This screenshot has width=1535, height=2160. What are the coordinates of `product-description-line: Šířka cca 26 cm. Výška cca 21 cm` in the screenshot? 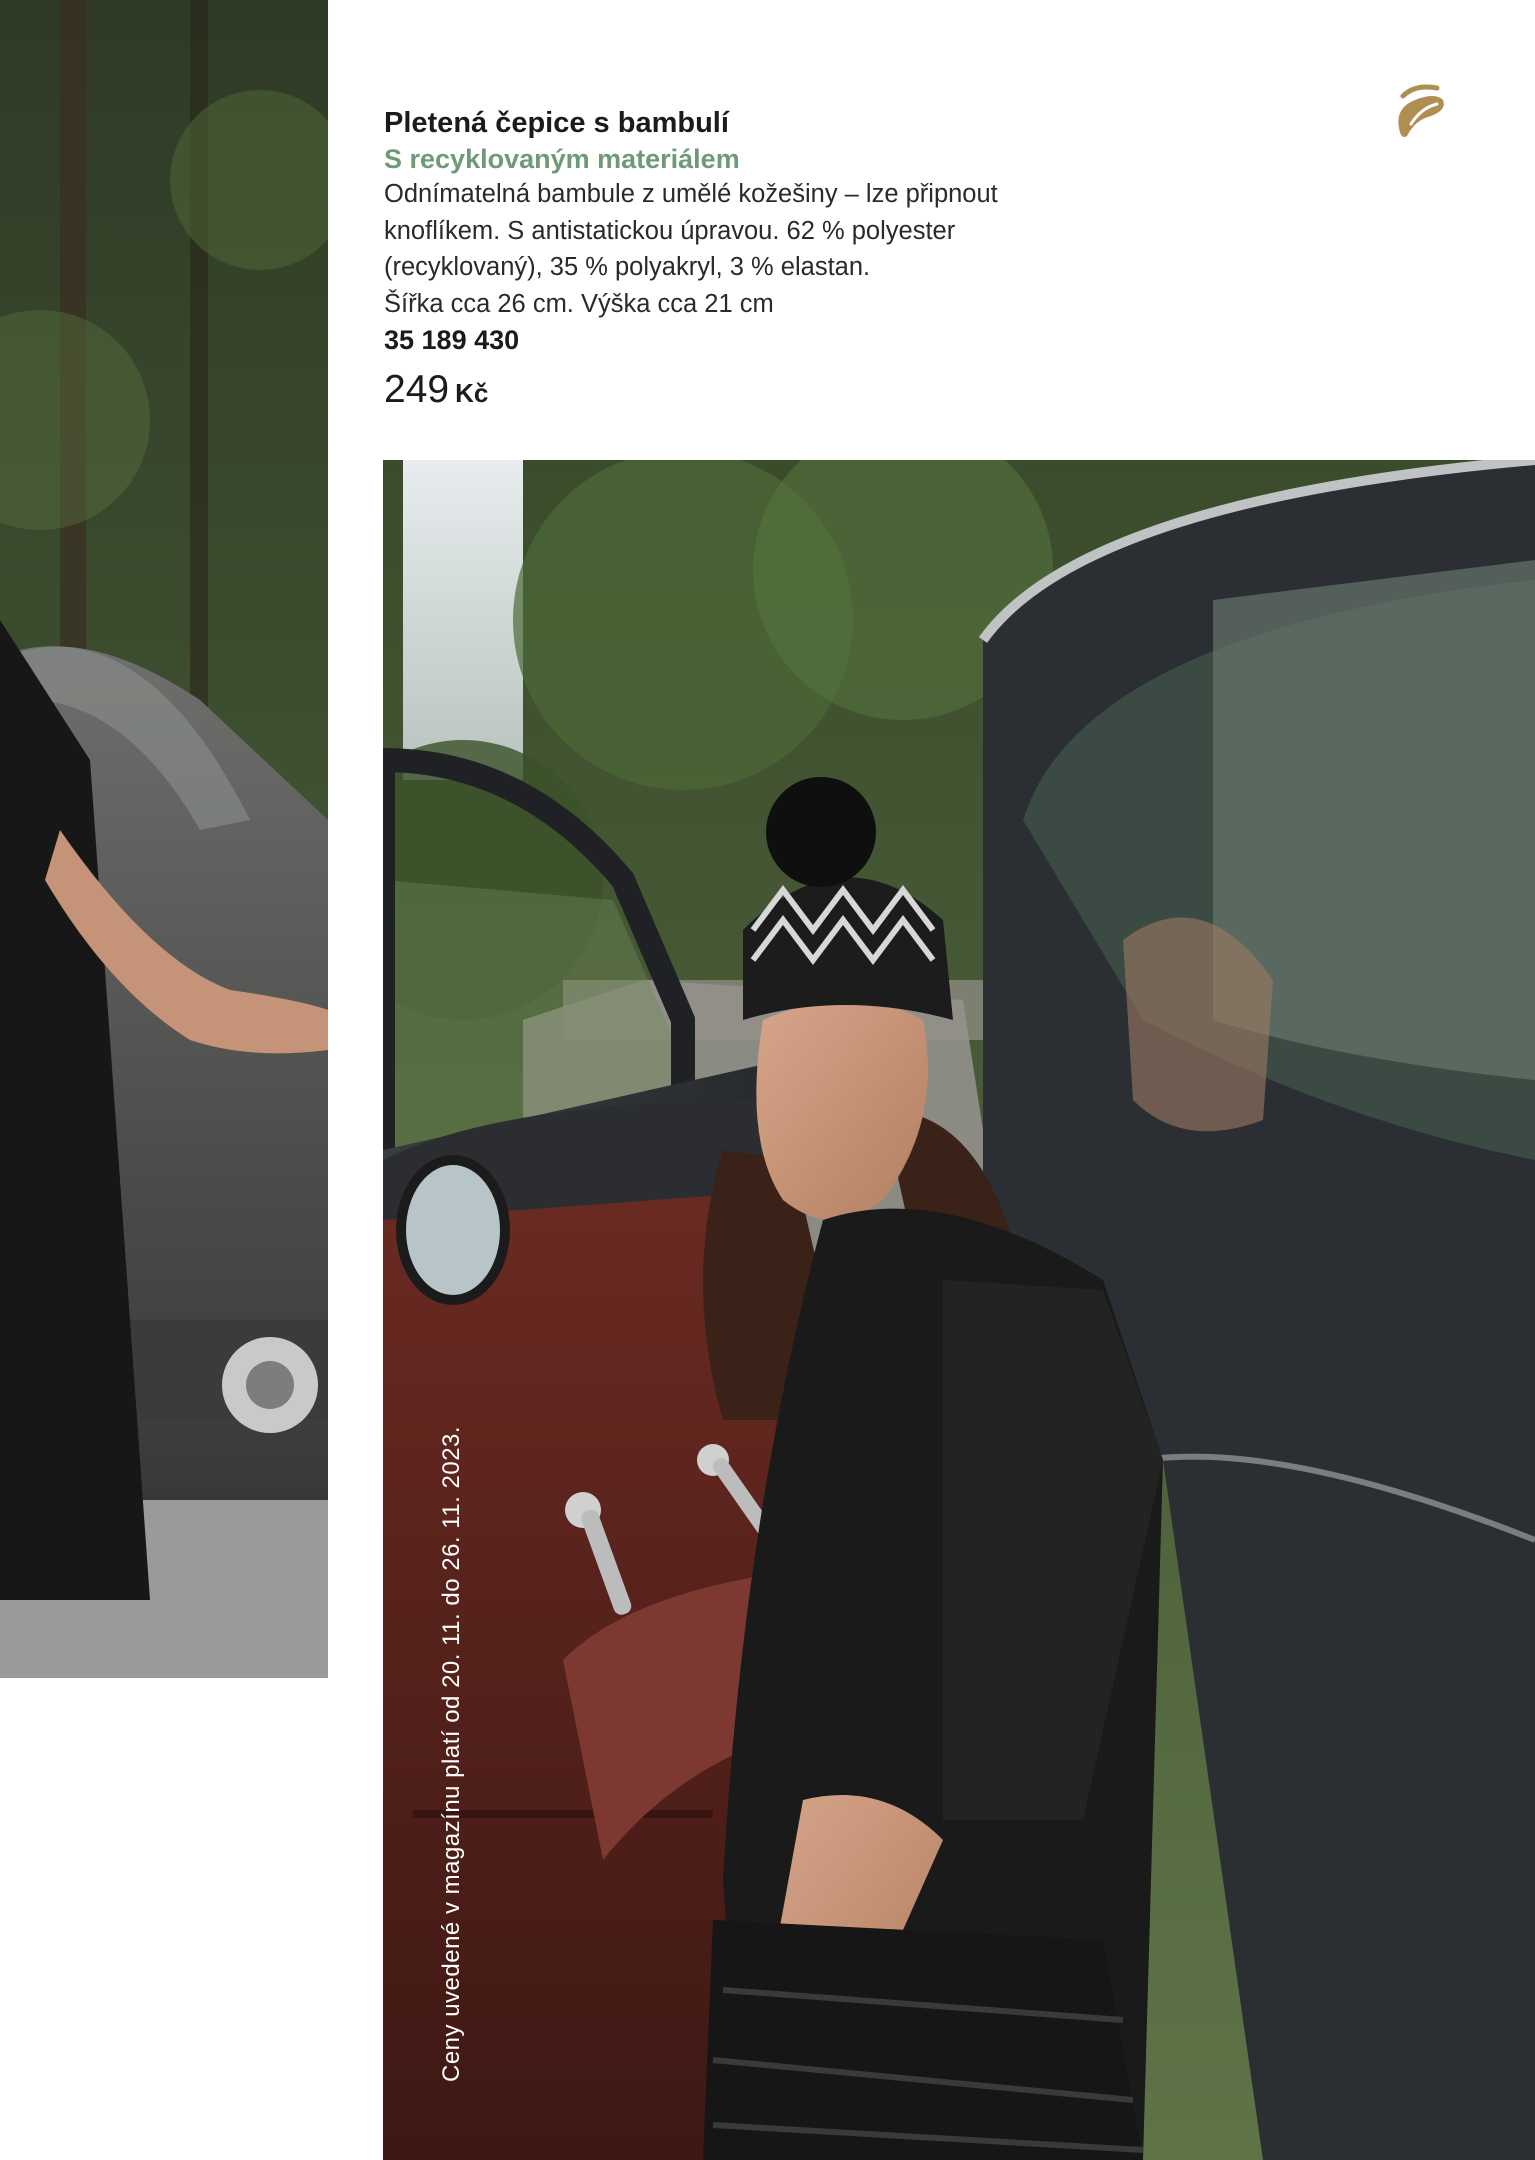 It's located at (579, 303).